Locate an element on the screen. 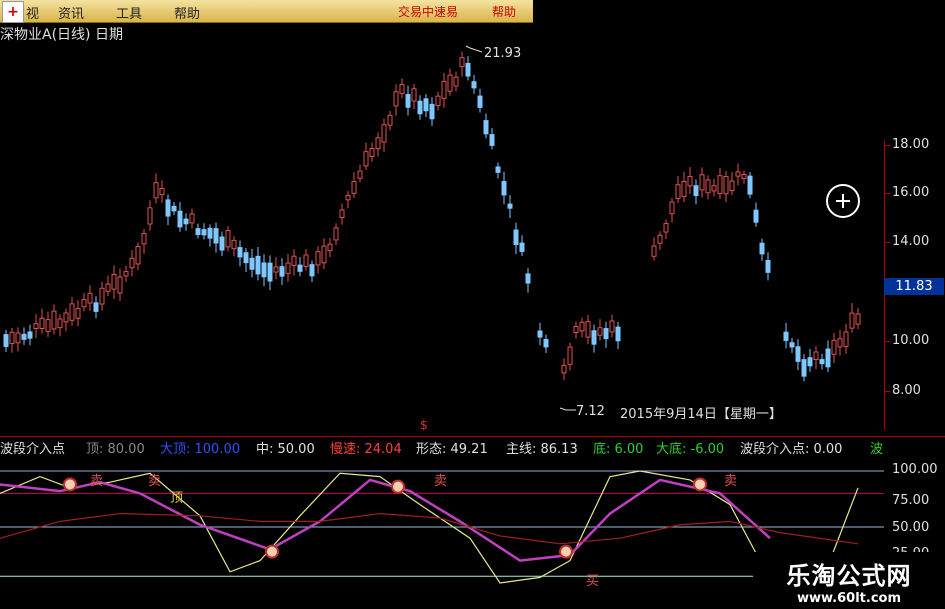 The width and height of the screenshot is (945, 609). indicator-tick: 50.00 is located at coordinates (911, 527).